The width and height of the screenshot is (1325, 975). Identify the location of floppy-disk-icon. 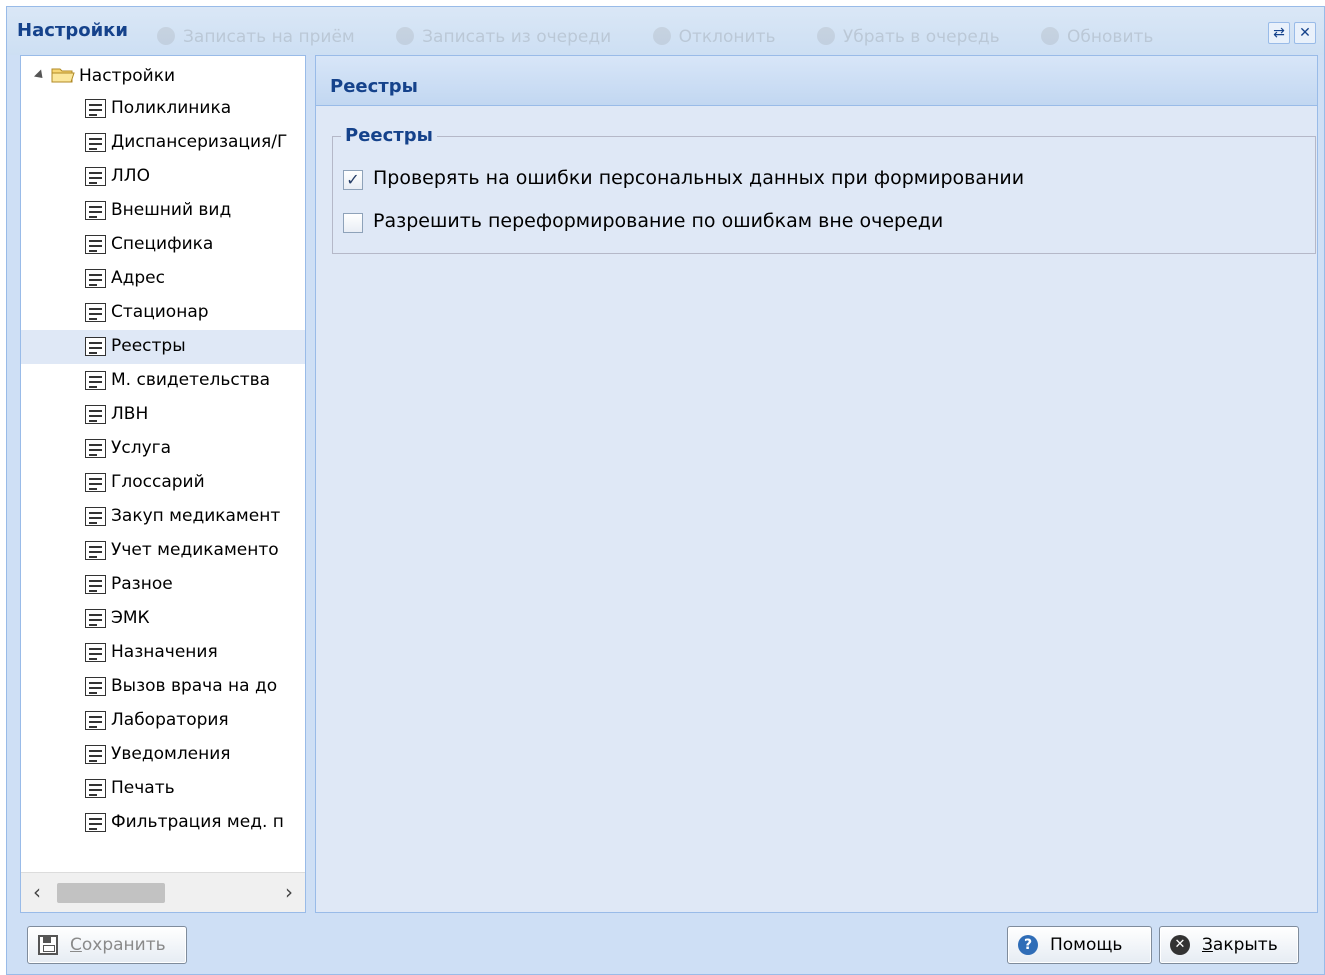
(48, 945).